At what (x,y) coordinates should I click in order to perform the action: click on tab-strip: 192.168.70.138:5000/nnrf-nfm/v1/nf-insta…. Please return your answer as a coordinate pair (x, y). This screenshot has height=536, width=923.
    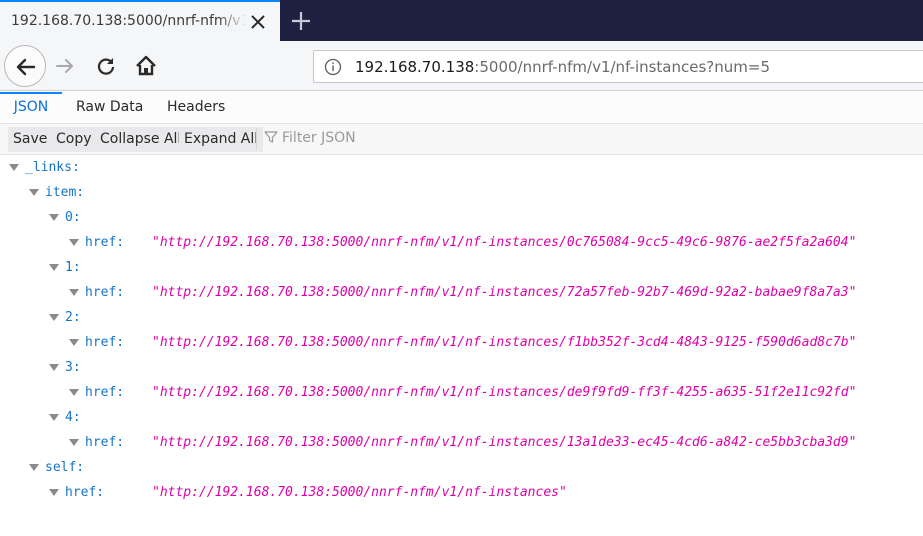
    Looking at the image, I should click on (461, 20).